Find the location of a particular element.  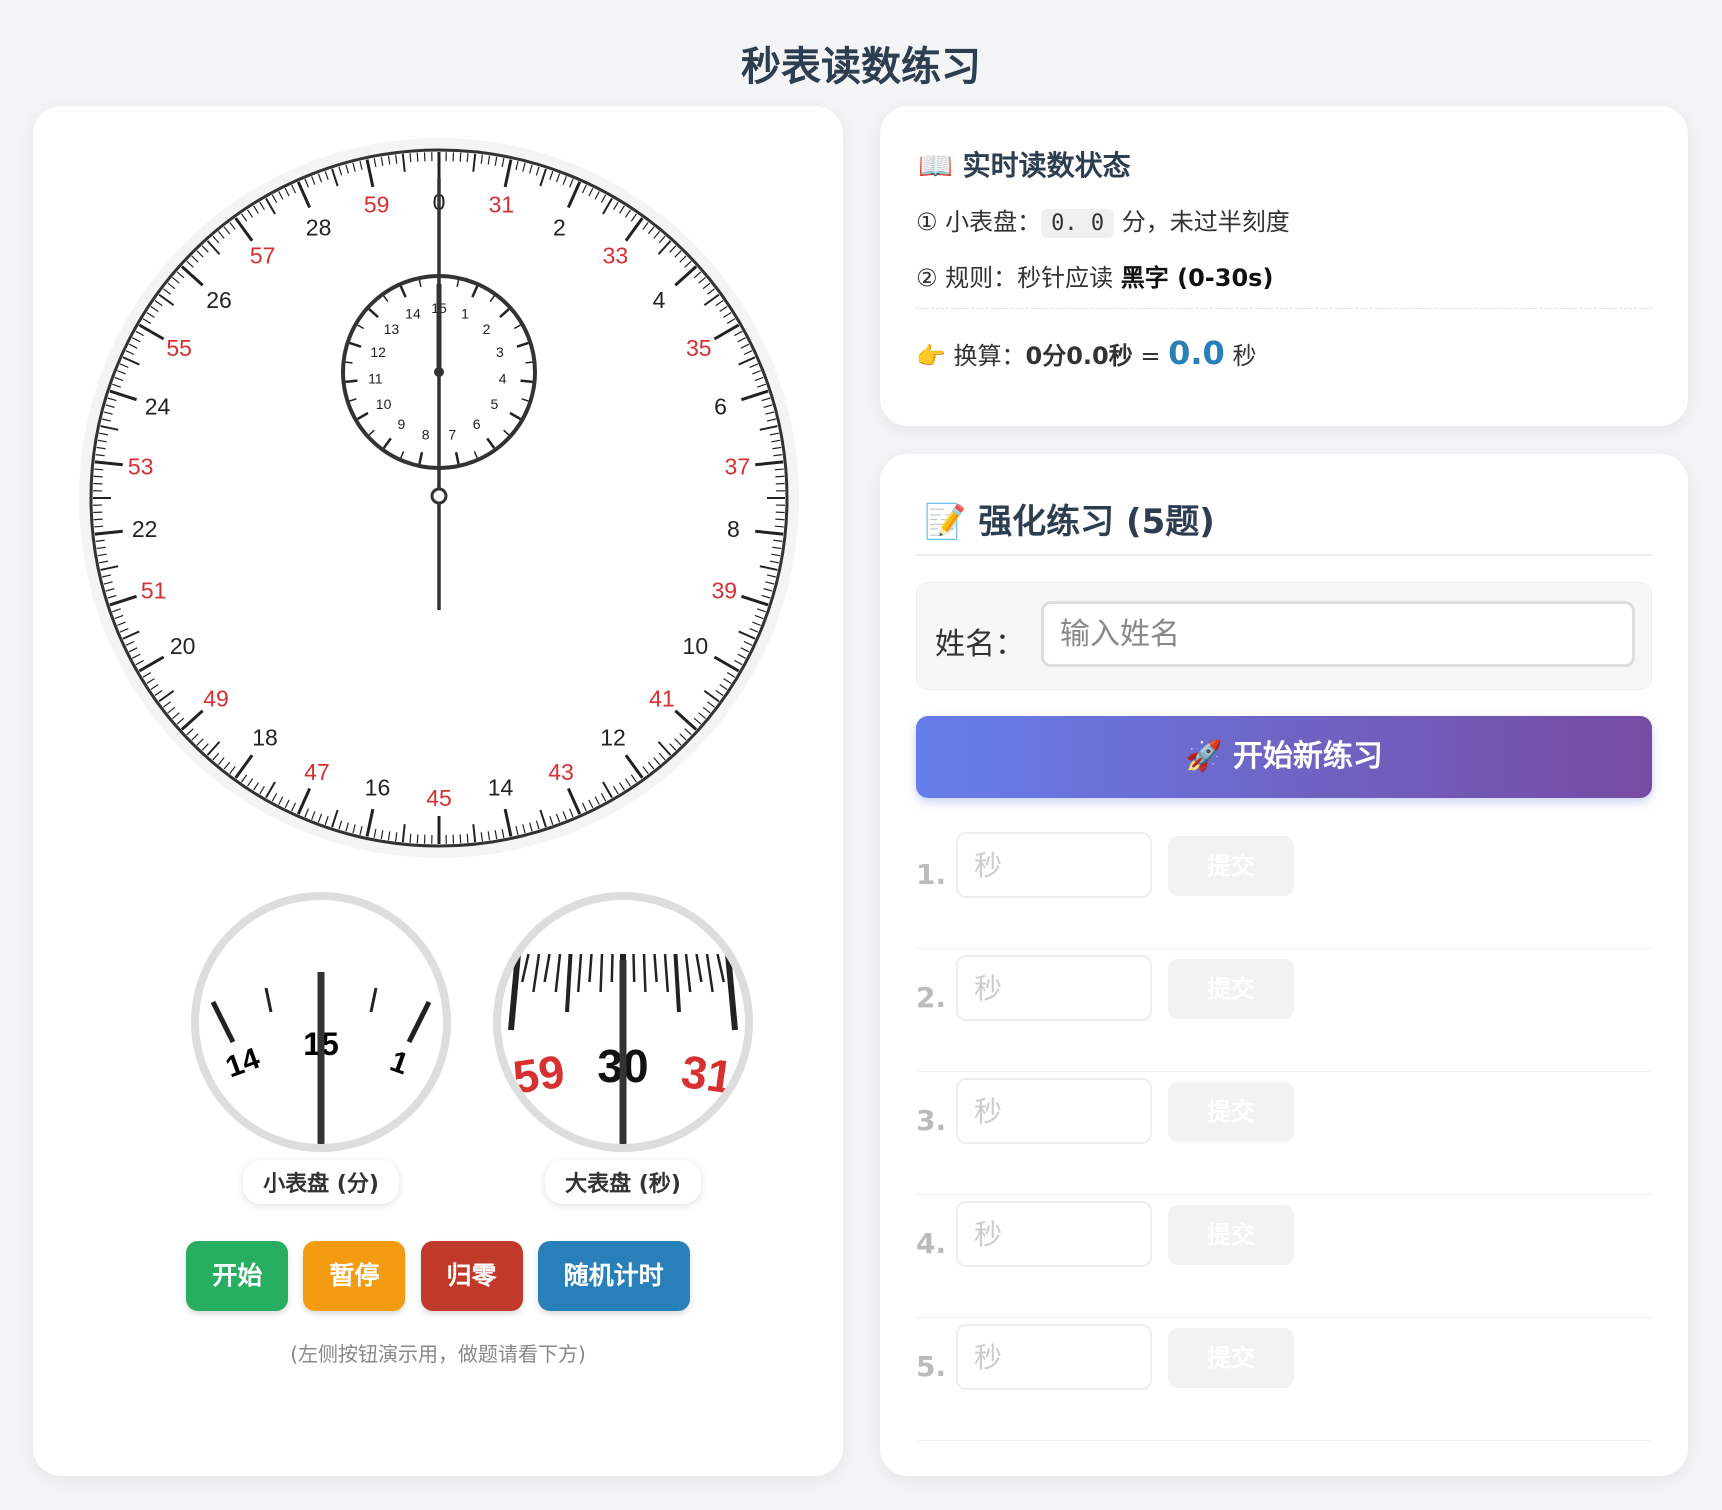

second-number-red: 37 is located at coordinates (738, 467).